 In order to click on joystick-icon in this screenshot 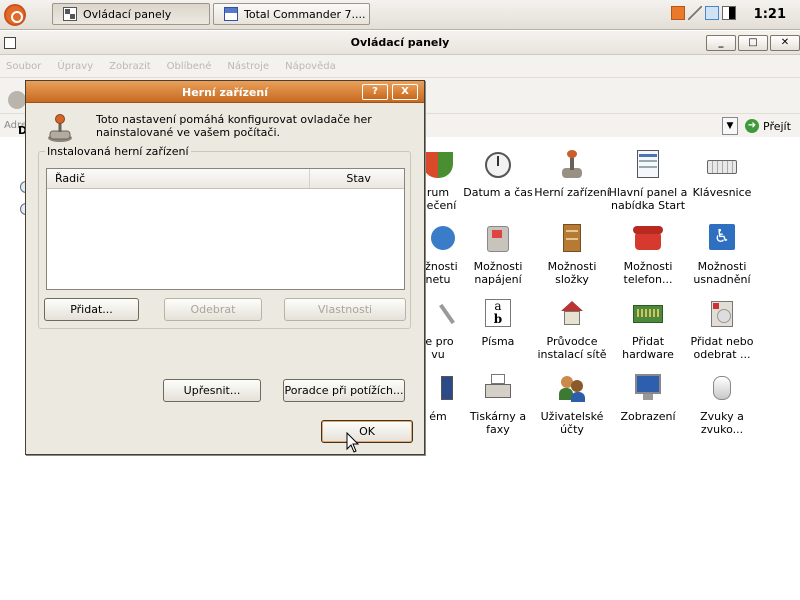, I will do `click(572, 165)`.